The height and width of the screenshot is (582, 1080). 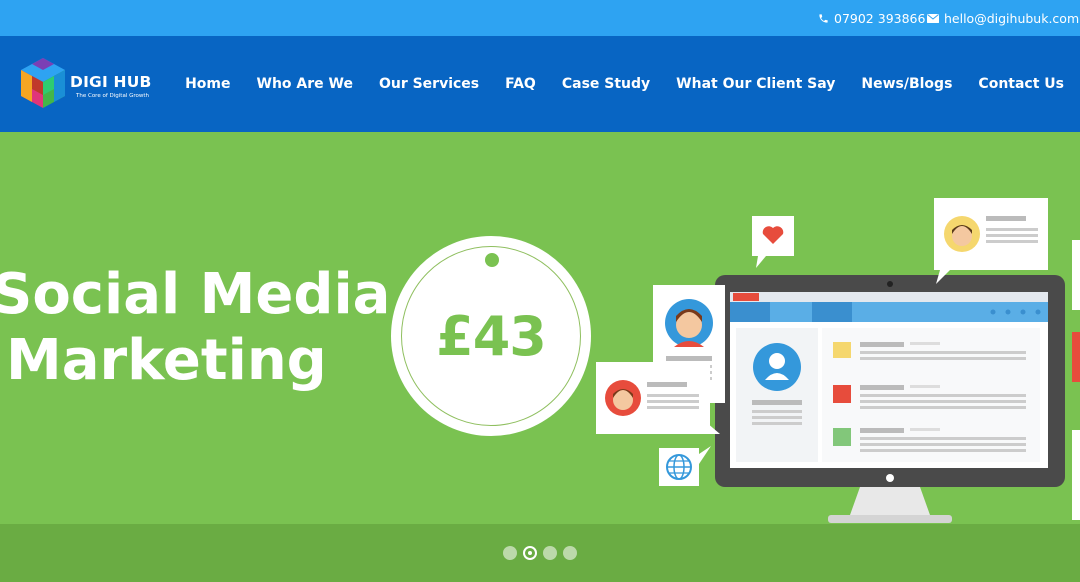 I want to click on email-contact: hello@digihubuk.com, so click(x=1003, y=18).